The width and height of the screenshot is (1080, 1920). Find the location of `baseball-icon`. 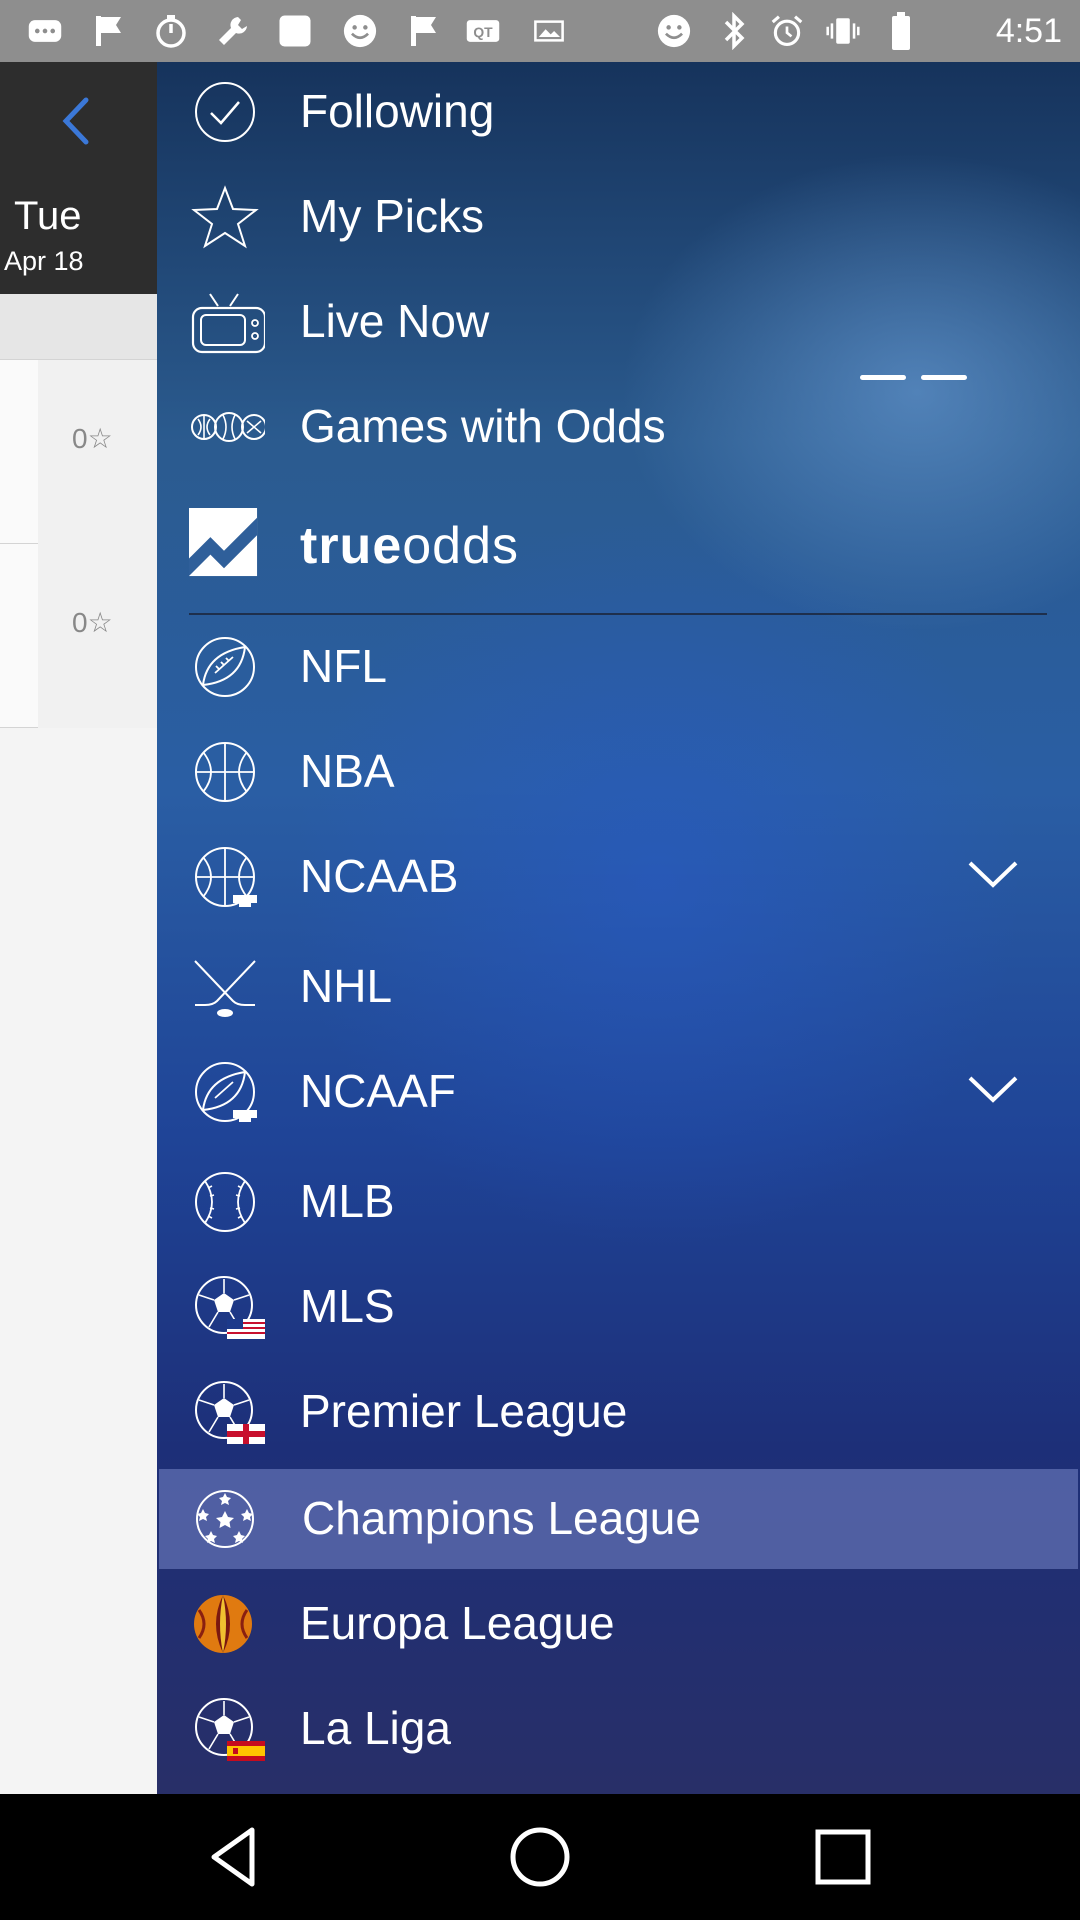

baseball-icon is located at coordinates (225, 1202).